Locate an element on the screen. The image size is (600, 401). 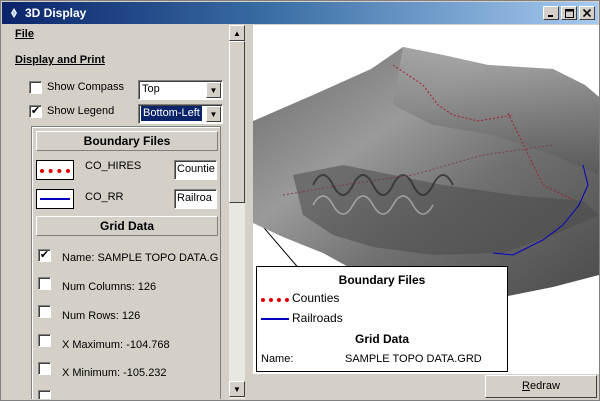
railroads-line-swatch is located at coordinates (55, 199).